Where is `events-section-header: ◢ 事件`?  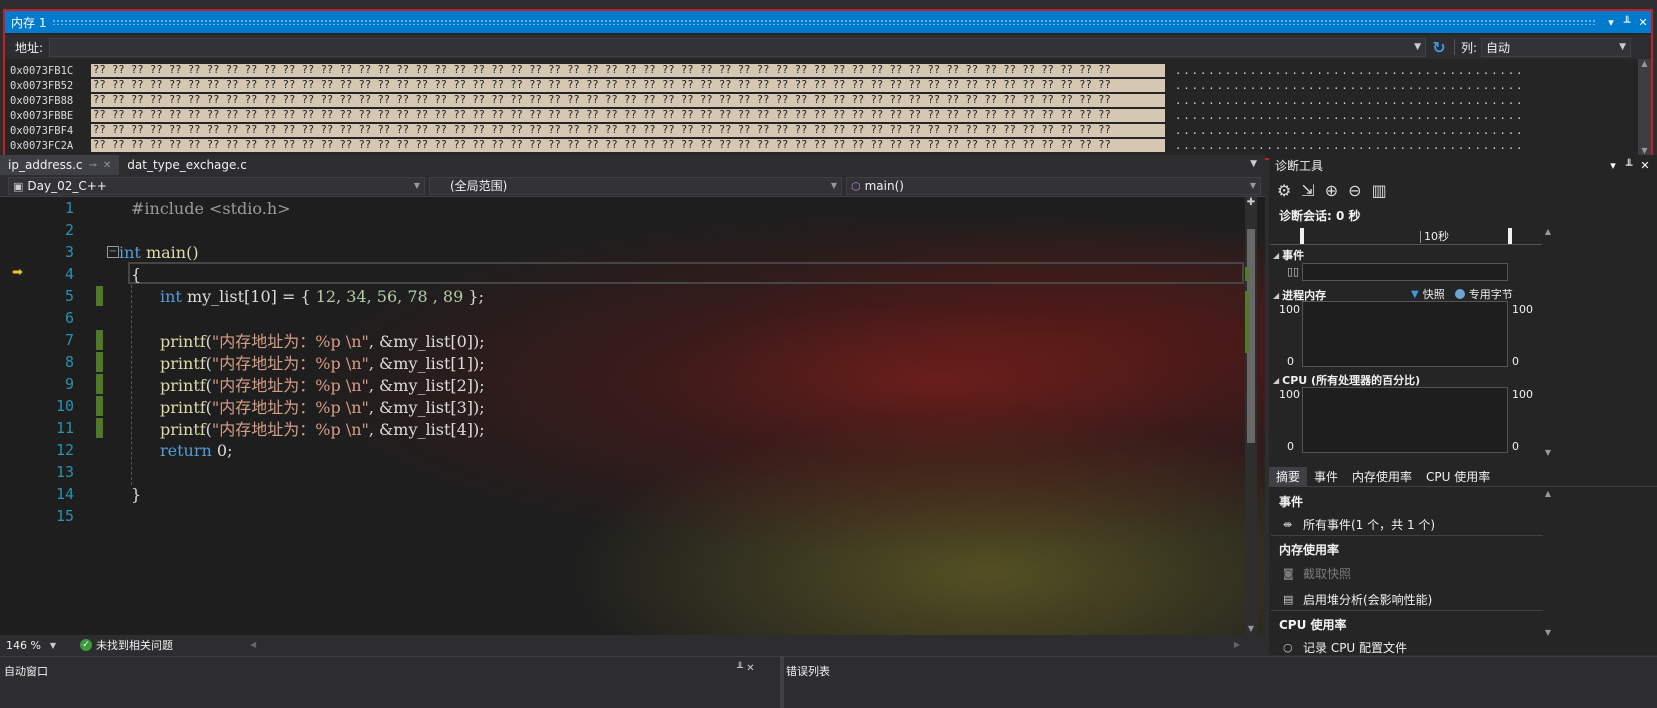 events-section-header: ◢ 事件 is located at coordinates (1288, 255).